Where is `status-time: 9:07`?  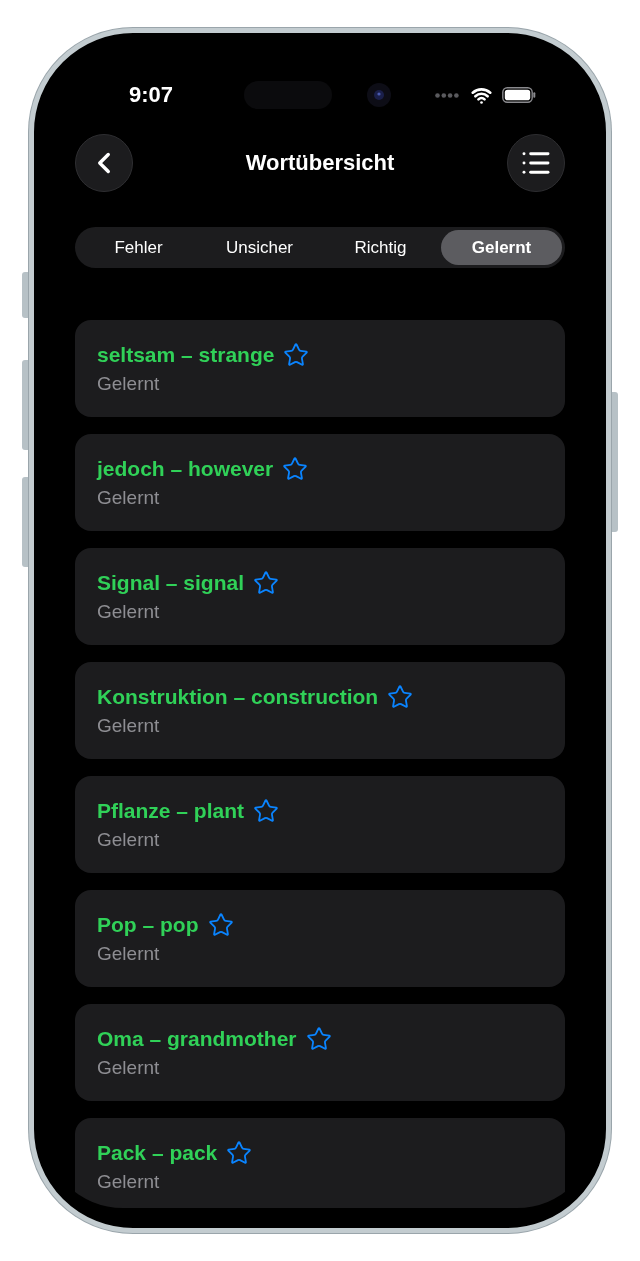 status-time: 9:07 is located at coordinates (151, 95).